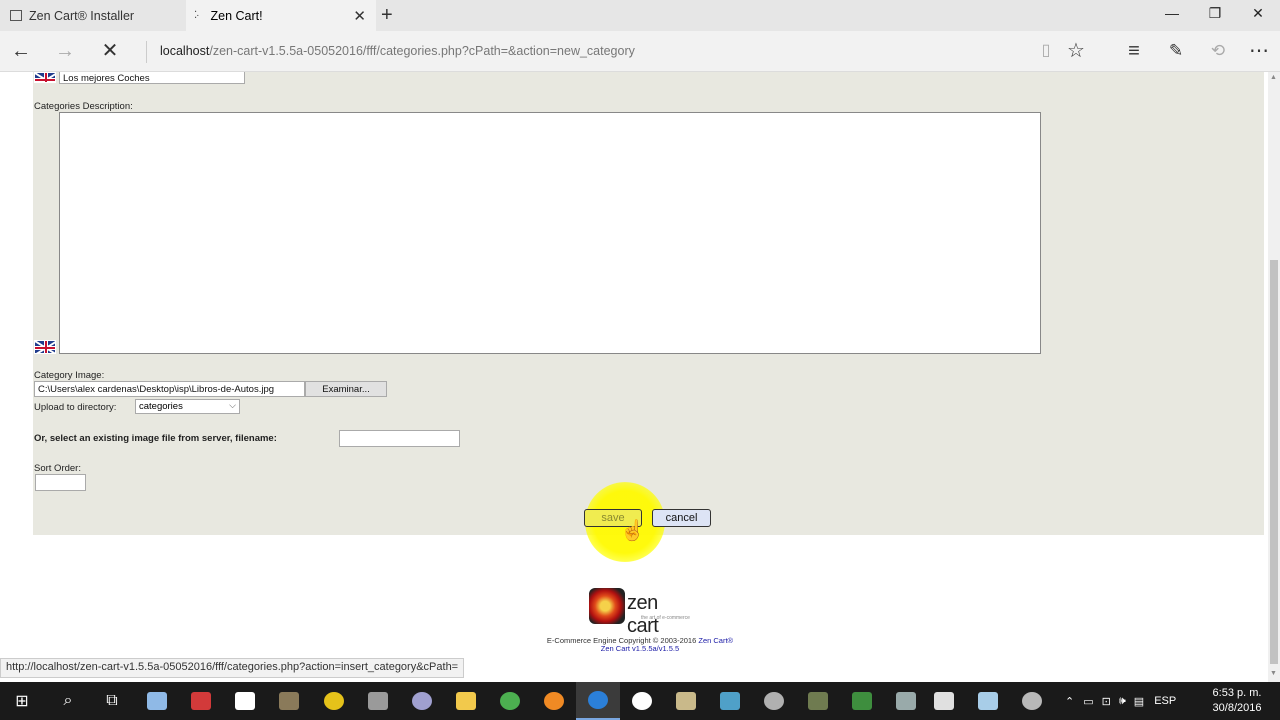 The height and width of the screenshot is (720, 1280). What do you see at coordinates (510, 701) in the screenshot?
I see `chrome-icon` at bounding box center [510, 701].